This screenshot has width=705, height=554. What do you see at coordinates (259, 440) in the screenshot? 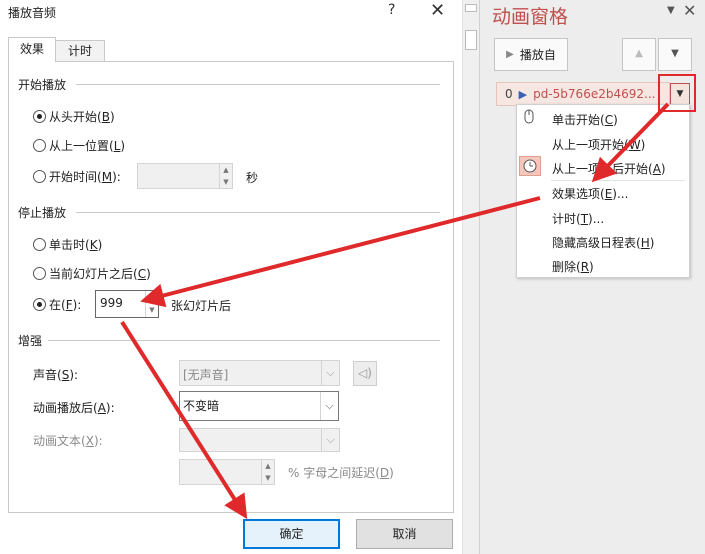
I see `animate-text-select: ⌵` at bounding box center [259, 440].